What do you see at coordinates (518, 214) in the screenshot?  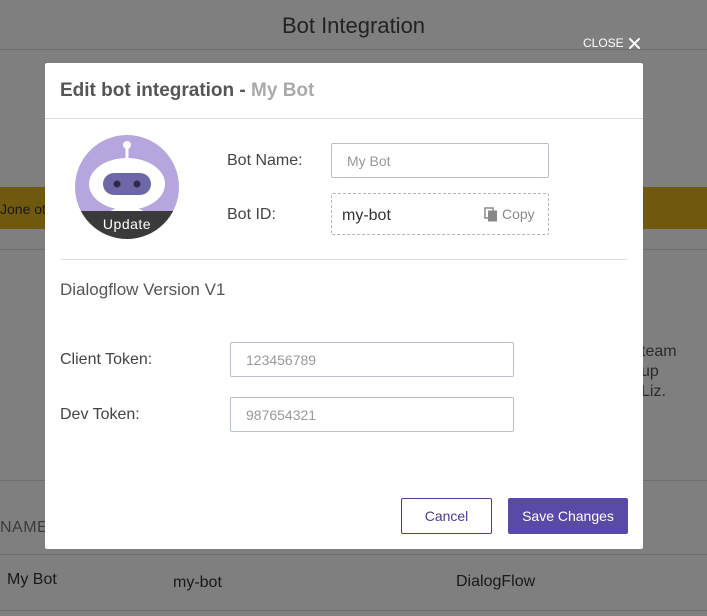 I see `copy-label: Copy` at bounding box center [518, 214].